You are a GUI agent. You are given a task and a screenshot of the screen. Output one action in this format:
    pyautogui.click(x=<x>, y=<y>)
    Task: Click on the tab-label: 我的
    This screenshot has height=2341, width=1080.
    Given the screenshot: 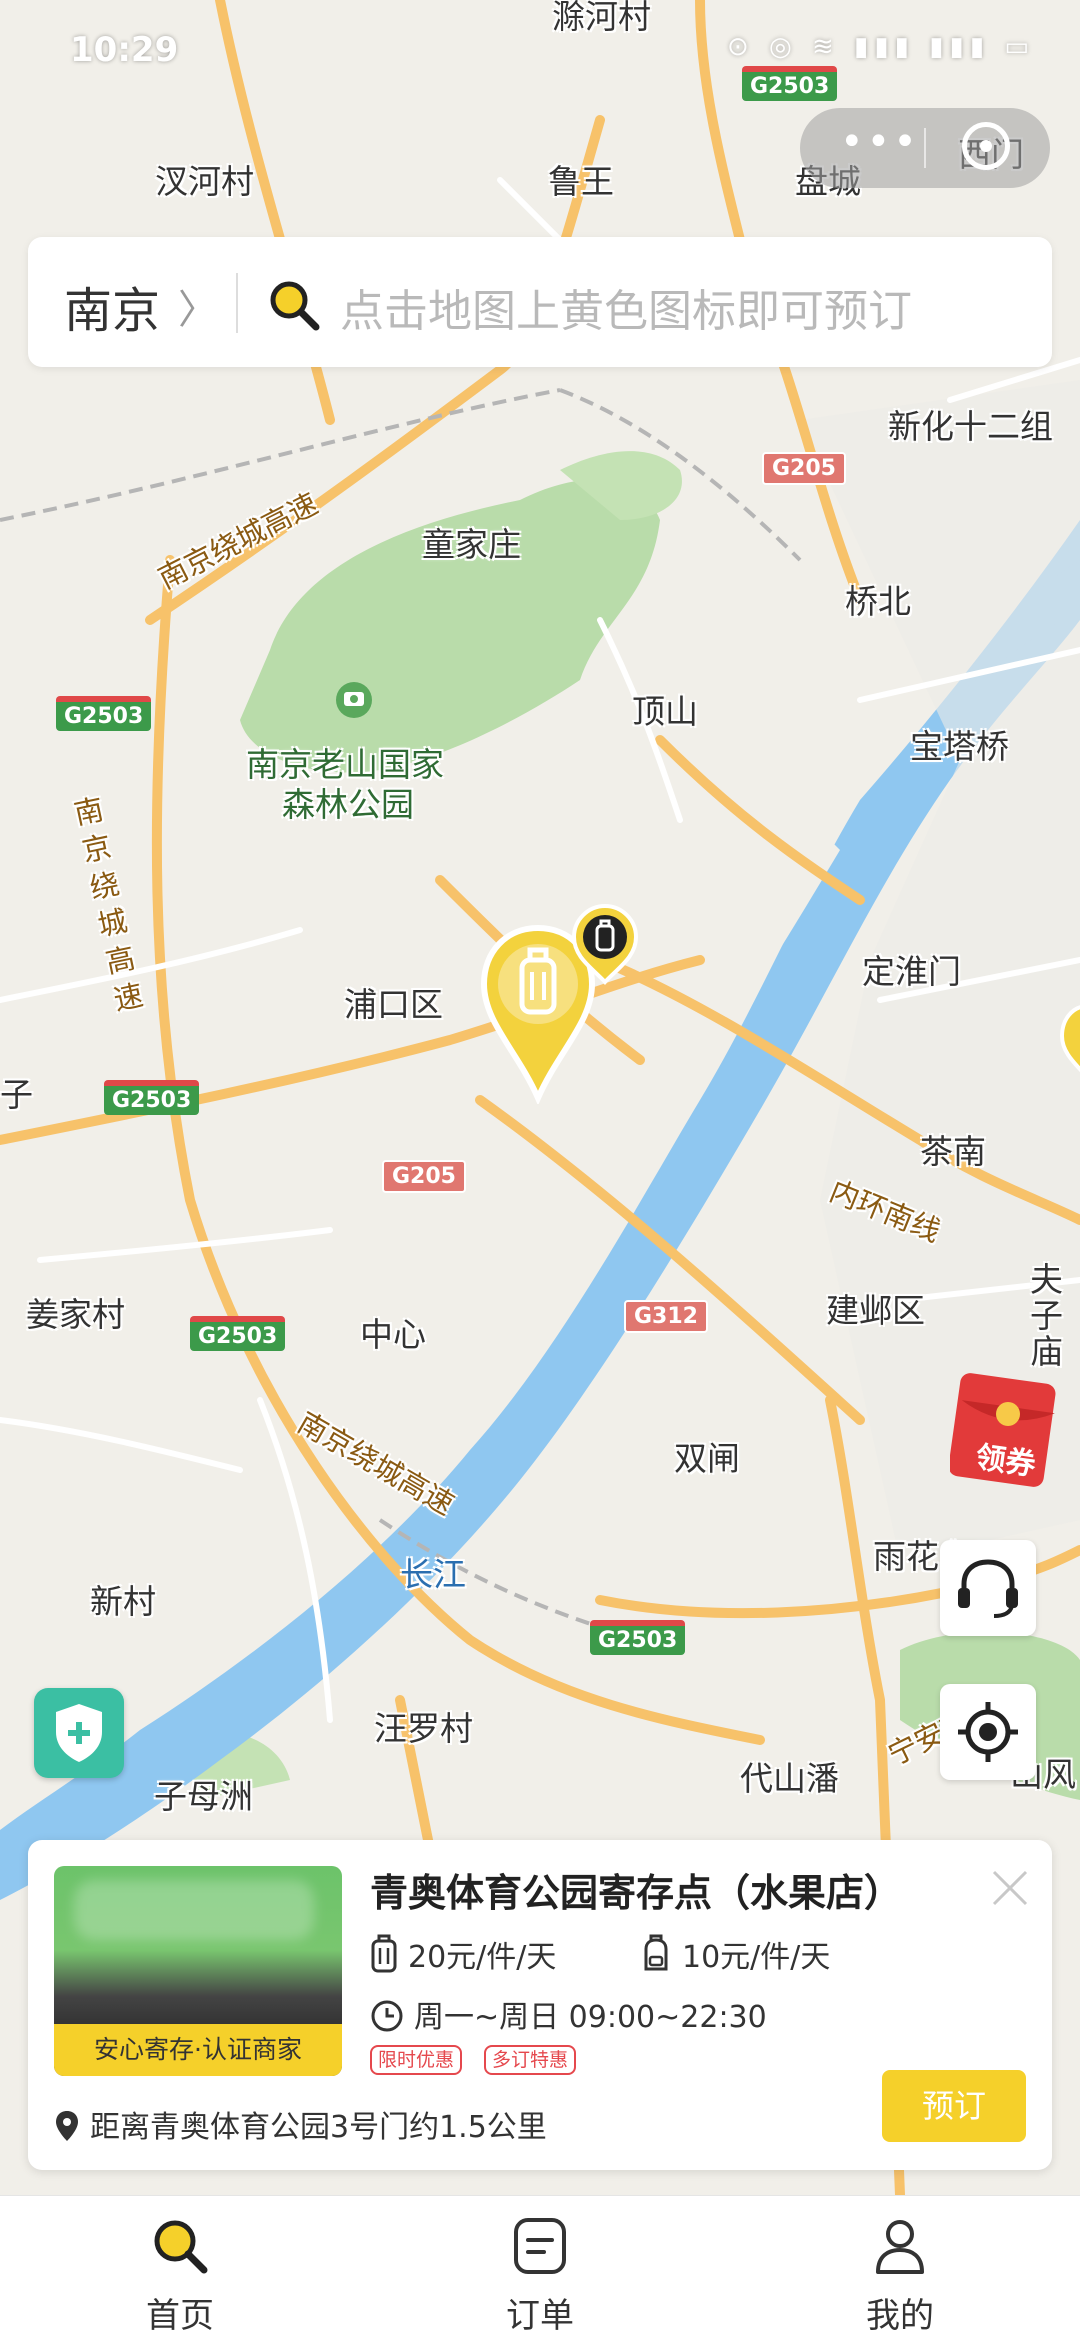 What is the action you would take?
    pyautogui.click(x=900, y=2316)
    